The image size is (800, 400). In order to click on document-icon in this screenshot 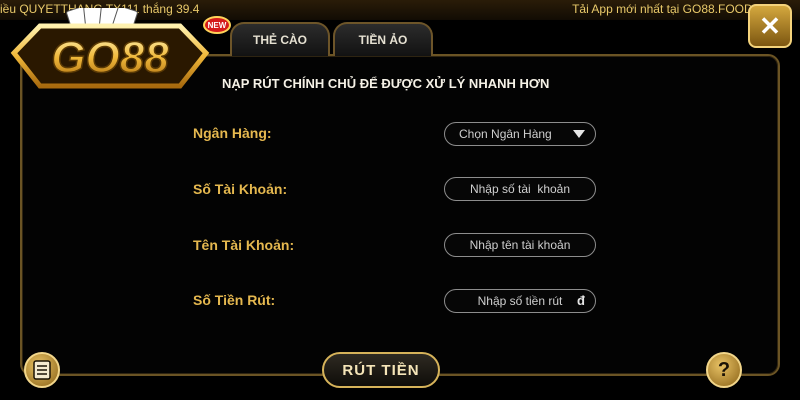, I will do `click(42, 370)`.